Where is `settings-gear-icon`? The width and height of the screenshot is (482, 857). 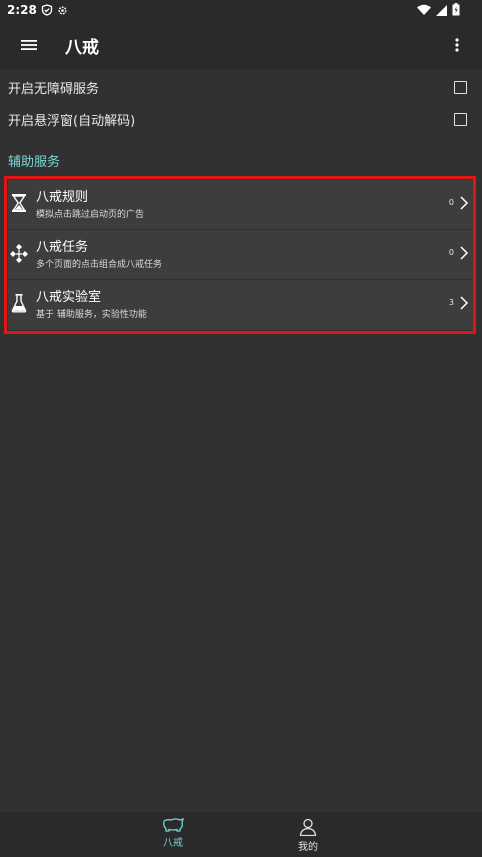
settings-gear-icon is located at coordinates (63, 10).